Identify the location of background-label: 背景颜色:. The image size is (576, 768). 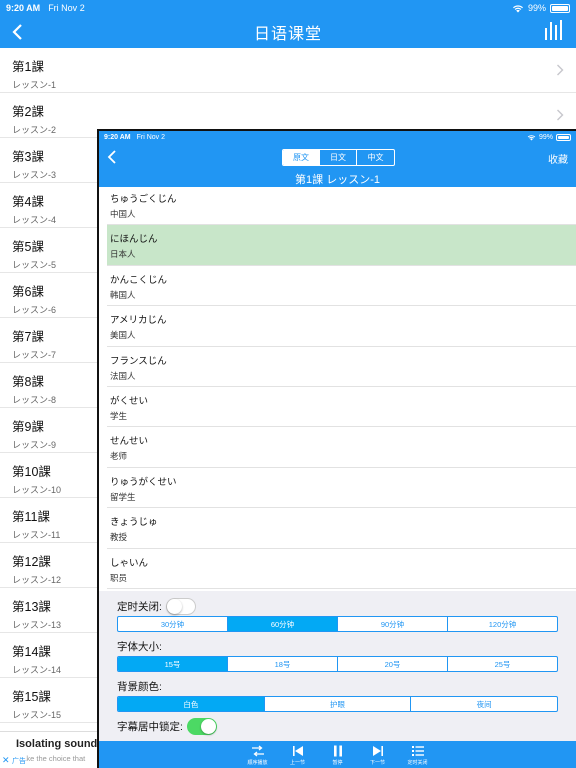
(139, 686).